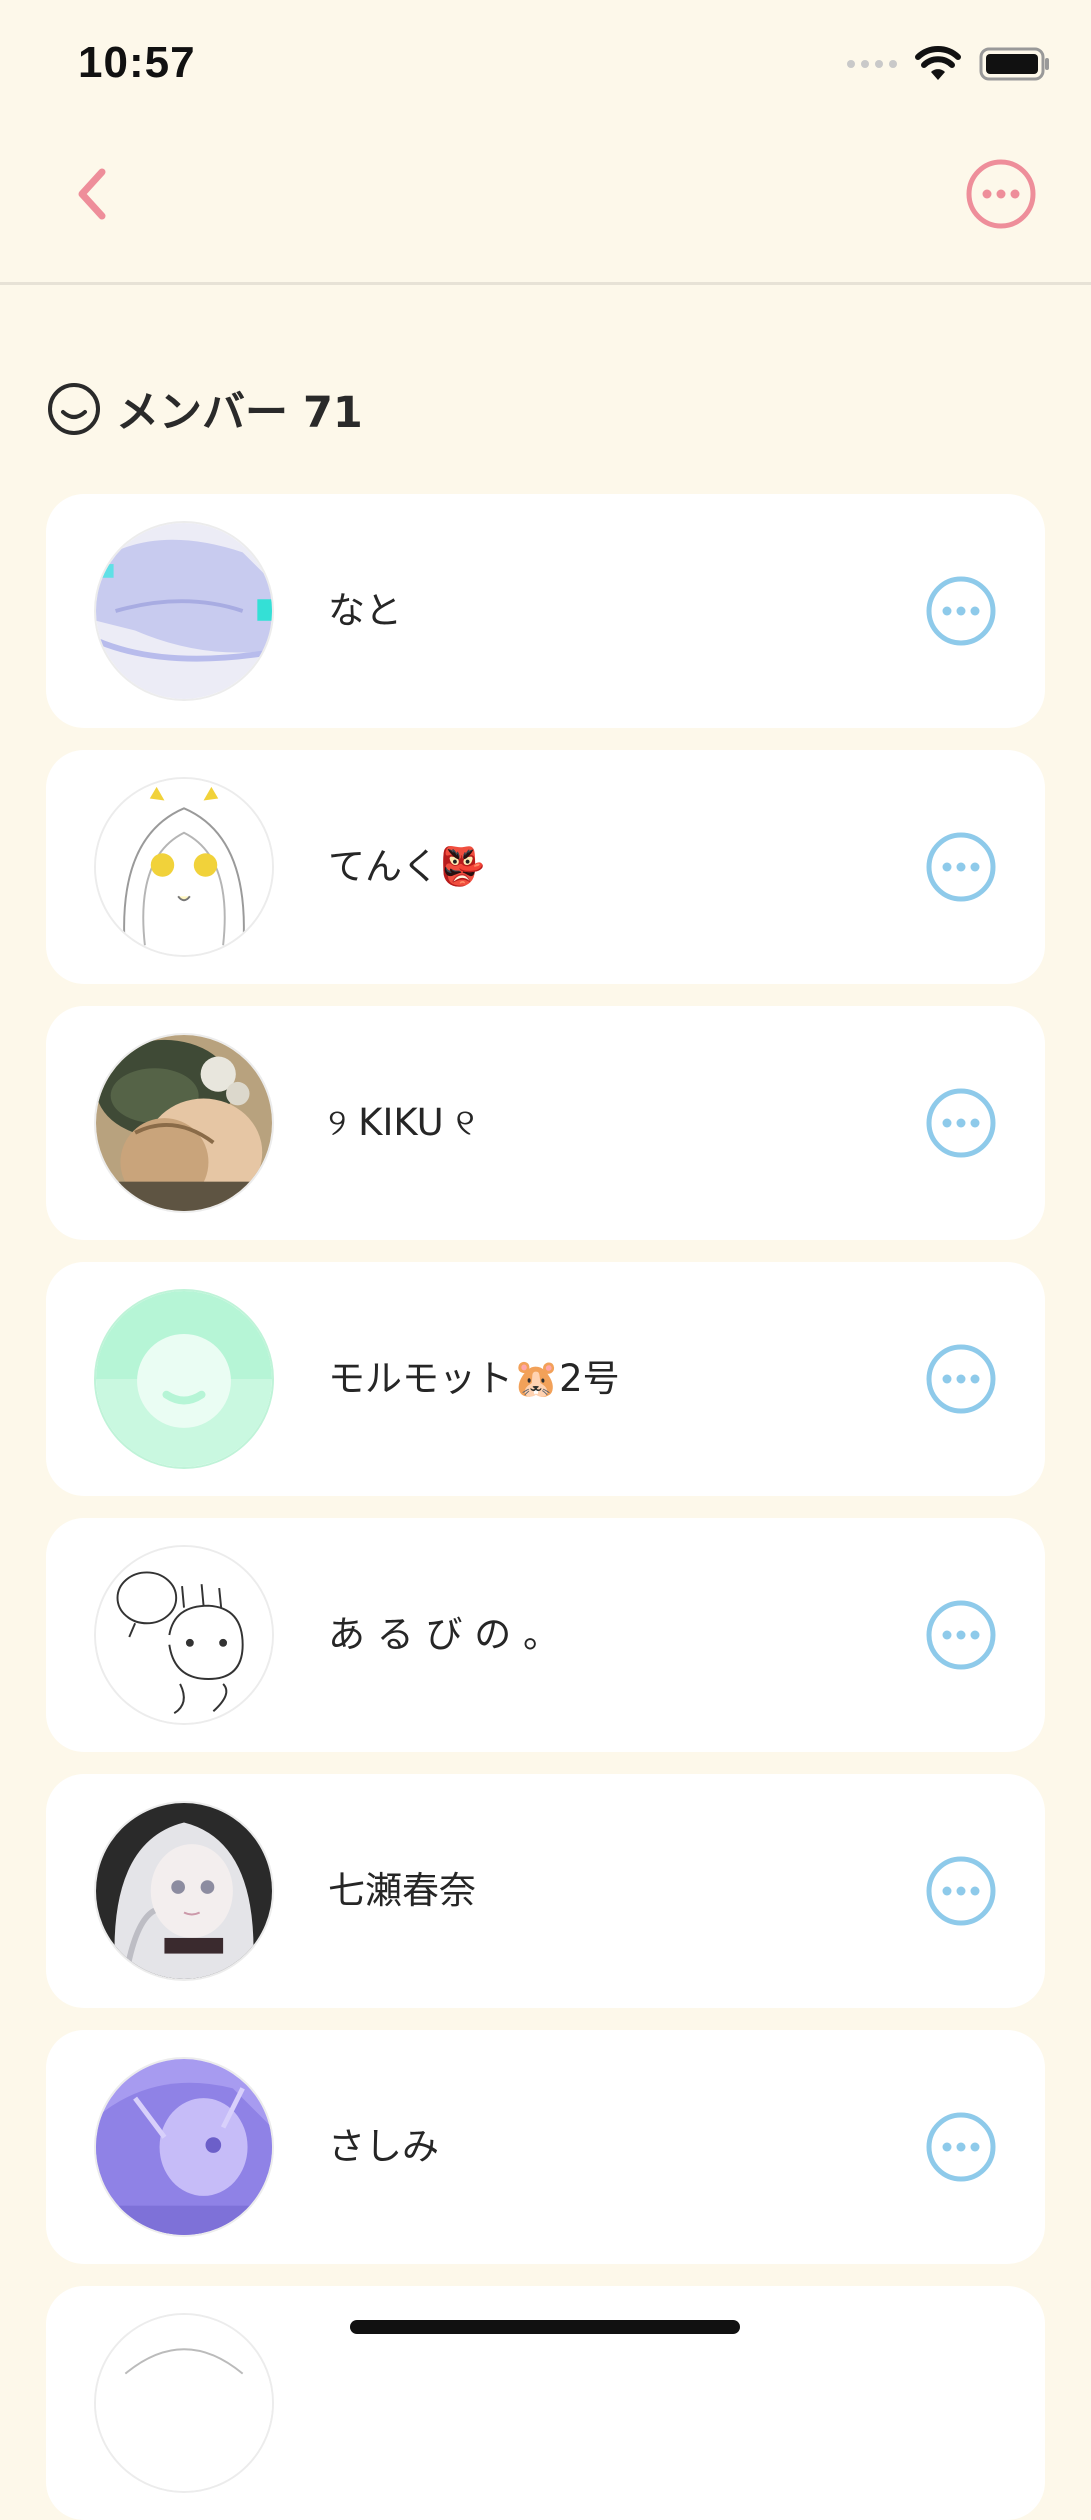 The image size is (1091, 2520). Describe the element at coordinates (872, 64) in the screenshot. I see `cellular-signal-icon` at that location.